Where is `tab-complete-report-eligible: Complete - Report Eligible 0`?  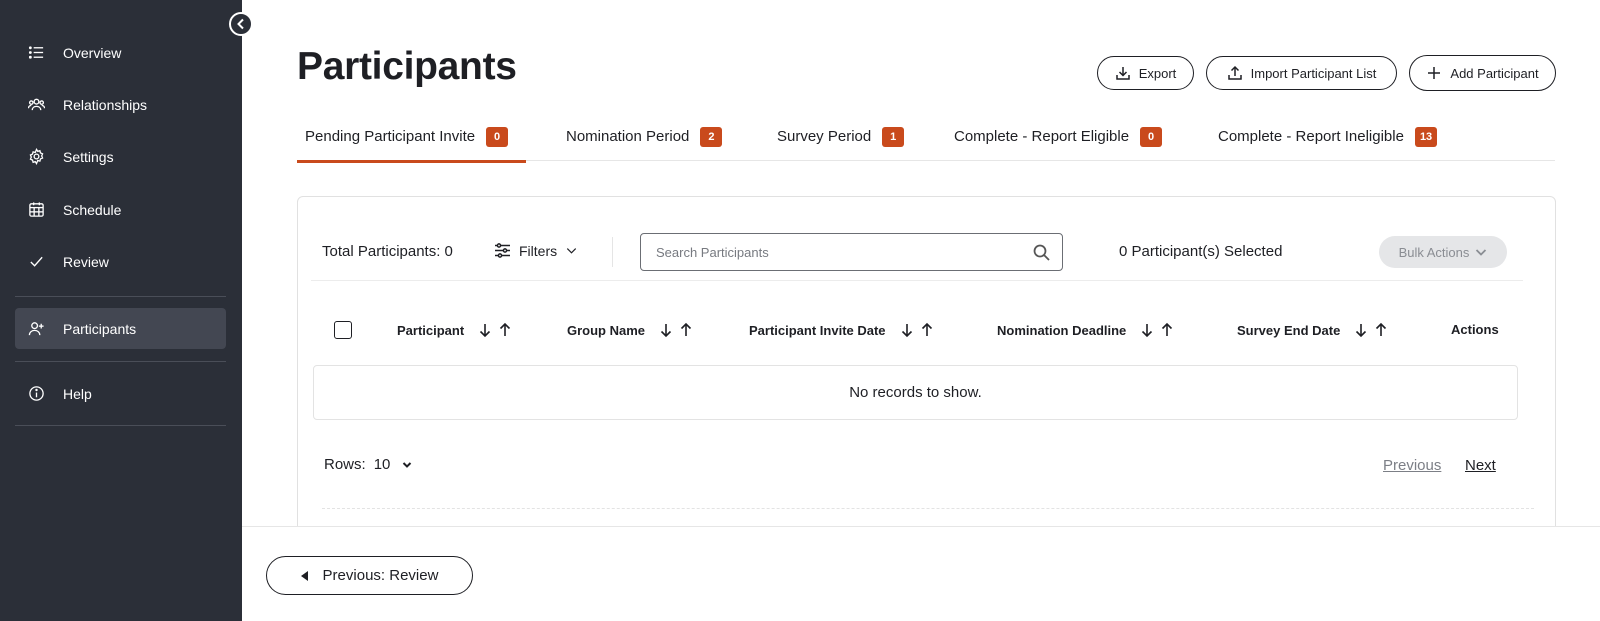
tab-complete-report-eligible: Complete - Report Eligible 0 is located at coordinates (1058, 144).